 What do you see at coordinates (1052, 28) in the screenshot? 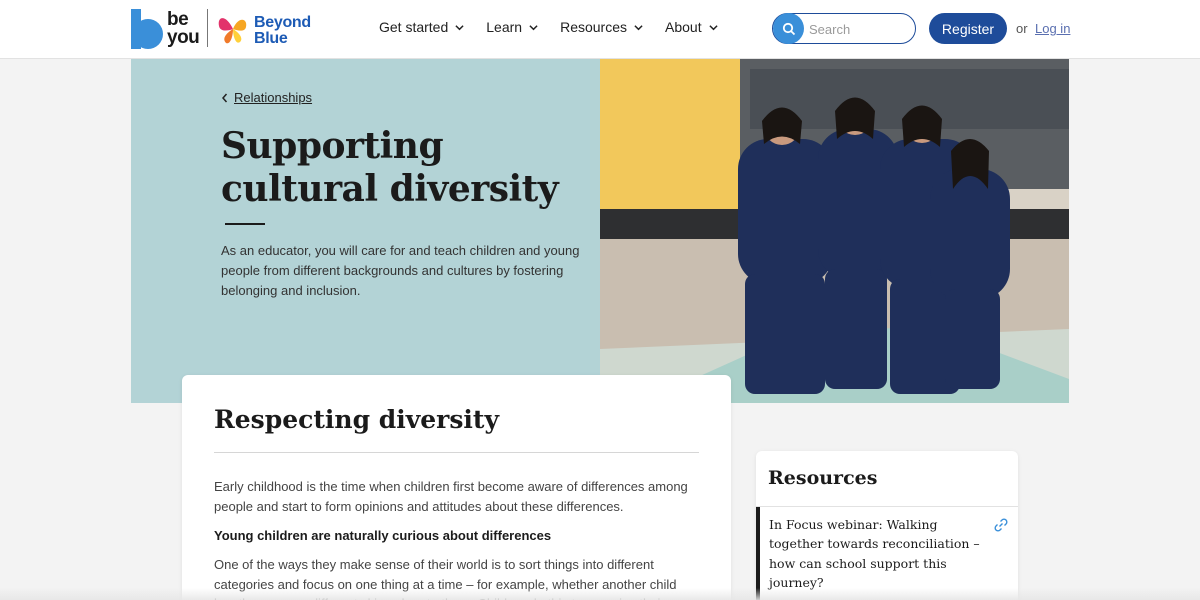
I see `login-link: Log in` at bounding box center [1052, 28].